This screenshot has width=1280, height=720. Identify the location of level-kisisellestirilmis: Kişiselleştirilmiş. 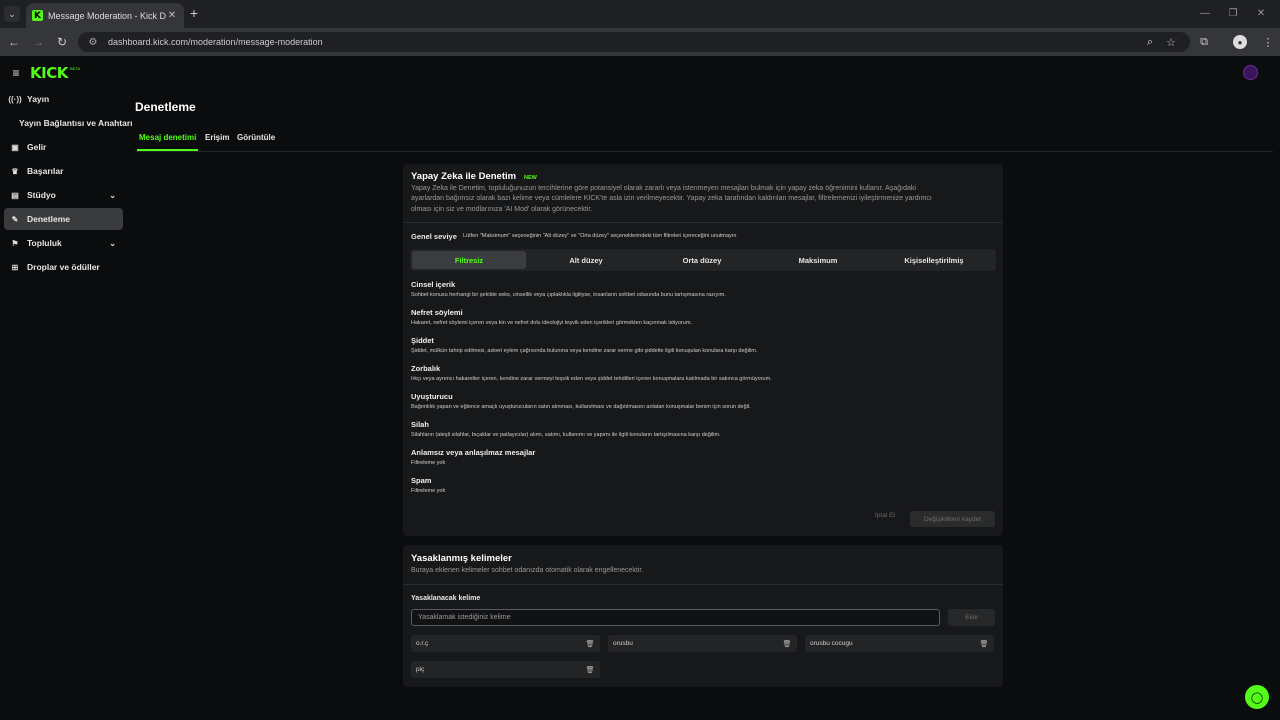
(934, 260).